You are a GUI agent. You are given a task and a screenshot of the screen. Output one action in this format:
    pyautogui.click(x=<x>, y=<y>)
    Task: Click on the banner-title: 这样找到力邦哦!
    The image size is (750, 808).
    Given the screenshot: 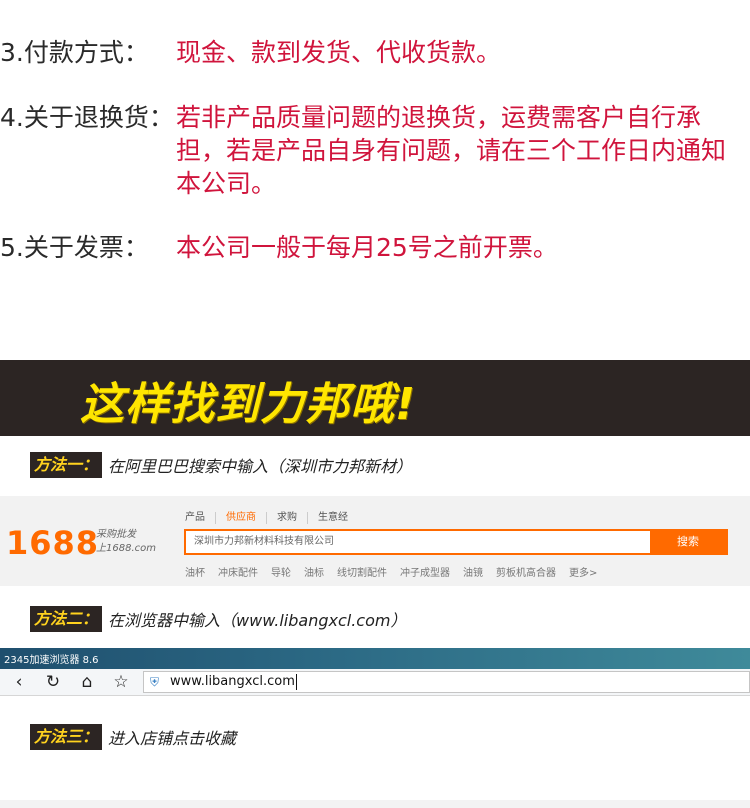 What is the action you would take?
    pyautogui.click(x=248, y=404)
    